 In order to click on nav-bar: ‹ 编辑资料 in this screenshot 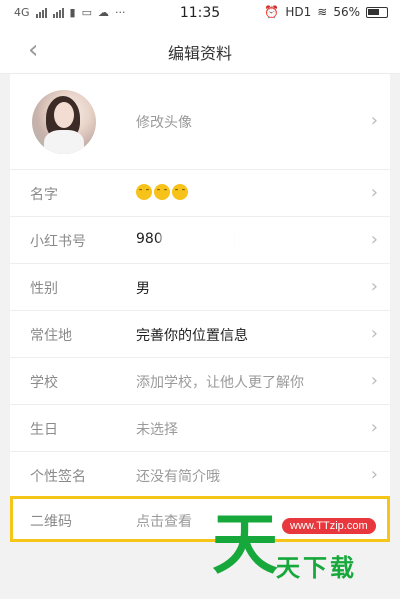, I will do `click(200, 51)`.